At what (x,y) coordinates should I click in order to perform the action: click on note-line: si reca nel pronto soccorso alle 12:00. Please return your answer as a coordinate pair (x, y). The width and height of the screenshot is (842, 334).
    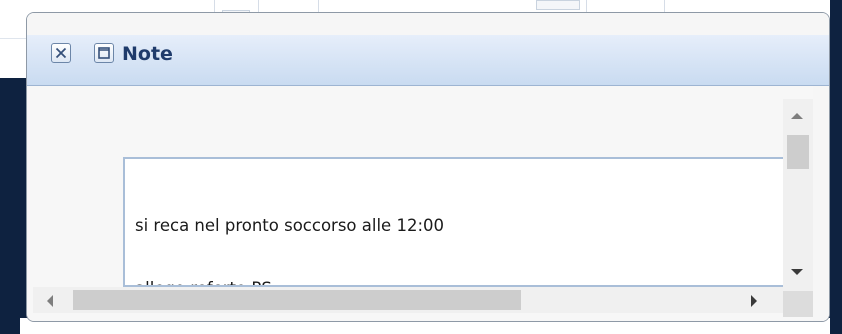
    Looking at the image, I should click on (289, 225).